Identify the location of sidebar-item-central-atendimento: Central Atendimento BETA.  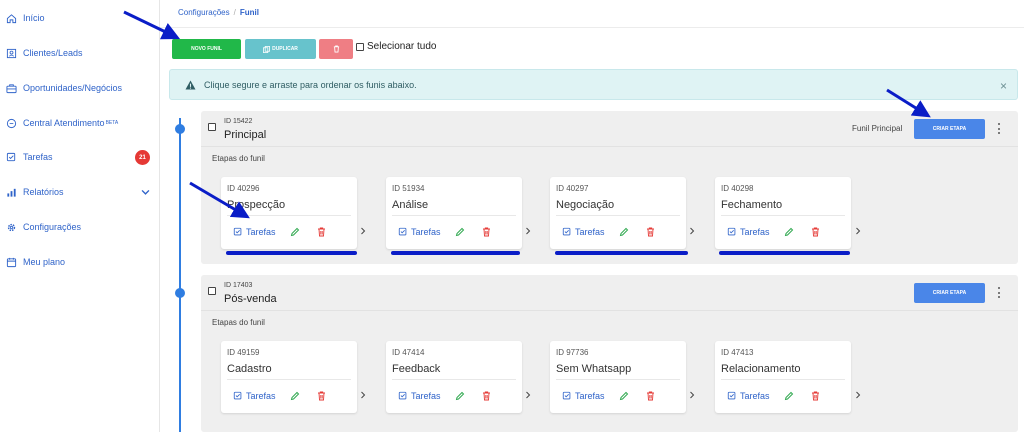
(80, 123).